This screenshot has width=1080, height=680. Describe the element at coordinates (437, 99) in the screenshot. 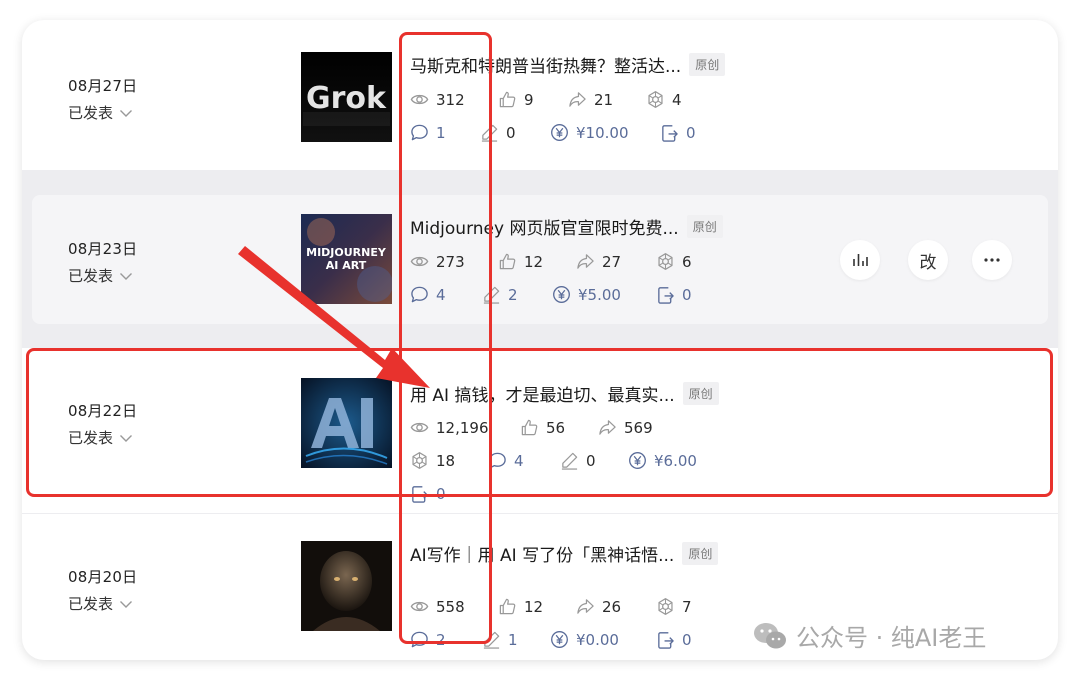

I see `reads-metric: 312` at that location.